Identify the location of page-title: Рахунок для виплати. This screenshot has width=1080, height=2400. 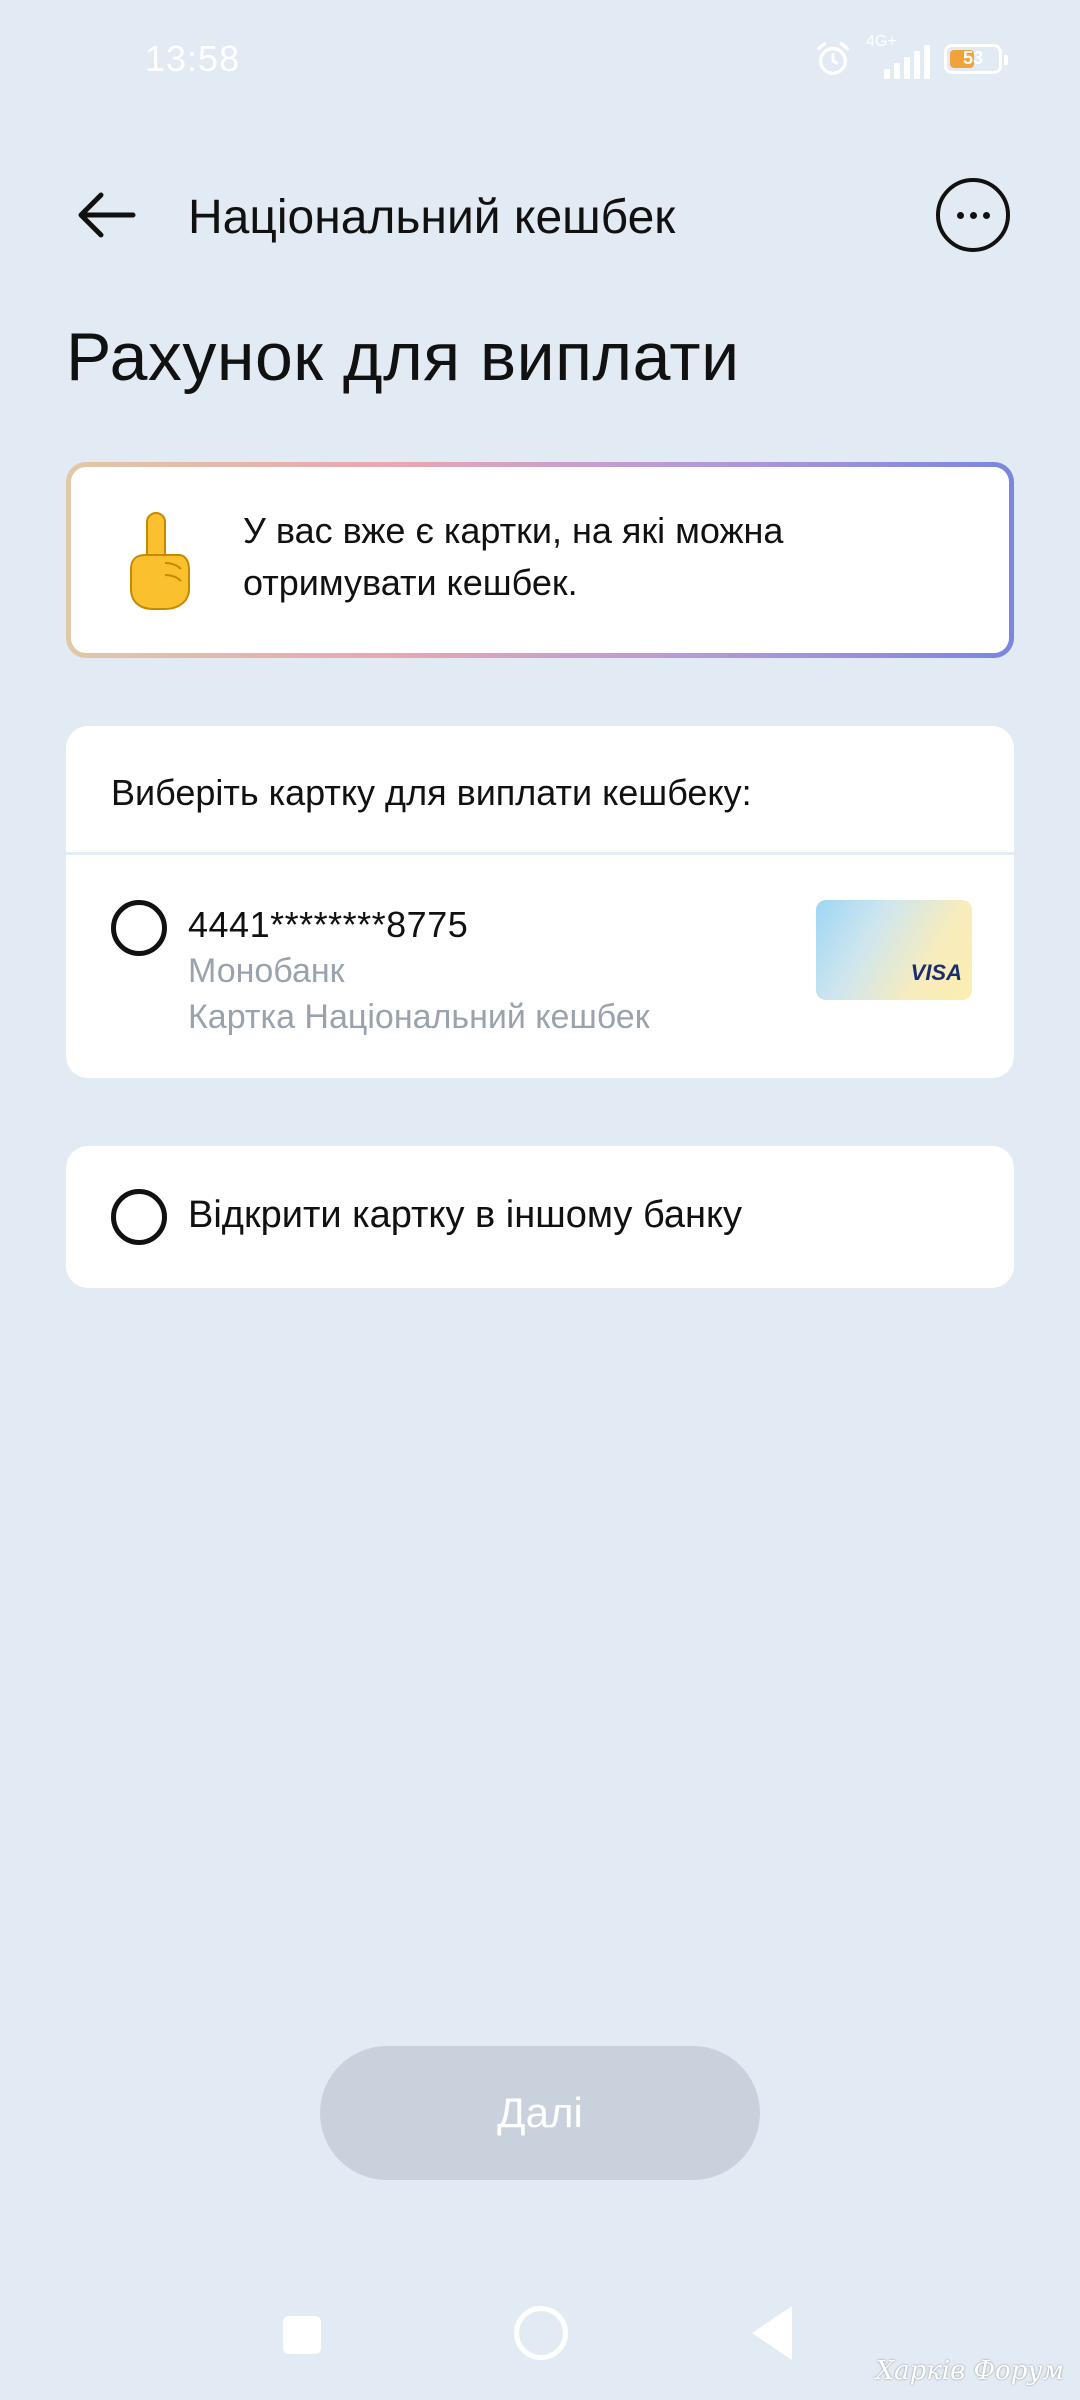
(403, 357).